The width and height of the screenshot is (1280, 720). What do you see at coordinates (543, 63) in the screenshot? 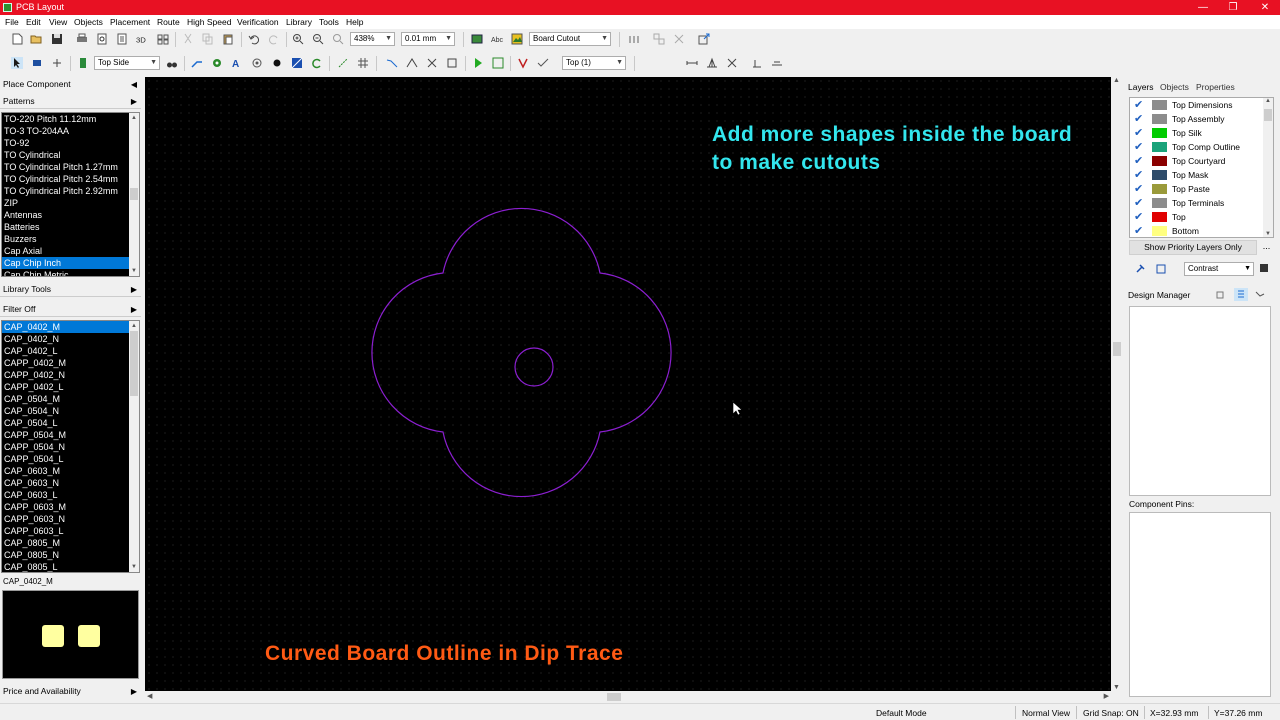
I see `verification-icon` at bounding box center [543, 63].